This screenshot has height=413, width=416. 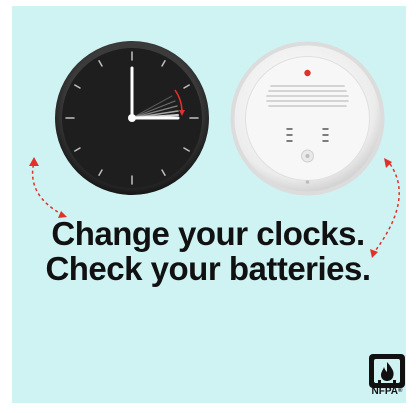 What do you see at coordinates (208, 268) in the screenshot?
I see `headline-line-2: Check your batteries.` at bounding box center [208, 268].